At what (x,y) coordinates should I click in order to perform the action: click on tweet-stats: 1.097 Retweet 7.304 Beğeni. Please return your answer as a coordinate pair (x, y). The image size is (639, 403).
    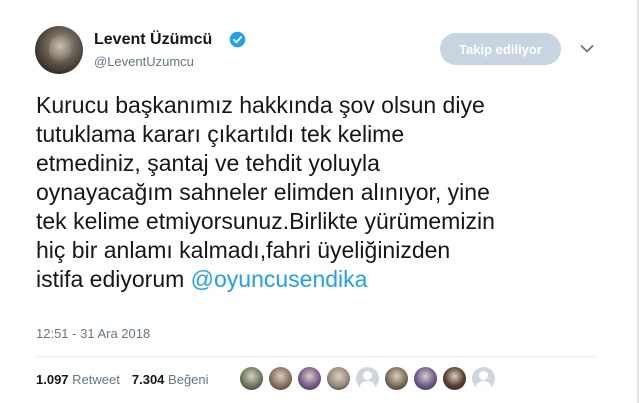
    Looking at the image, I should click on (122, 379).